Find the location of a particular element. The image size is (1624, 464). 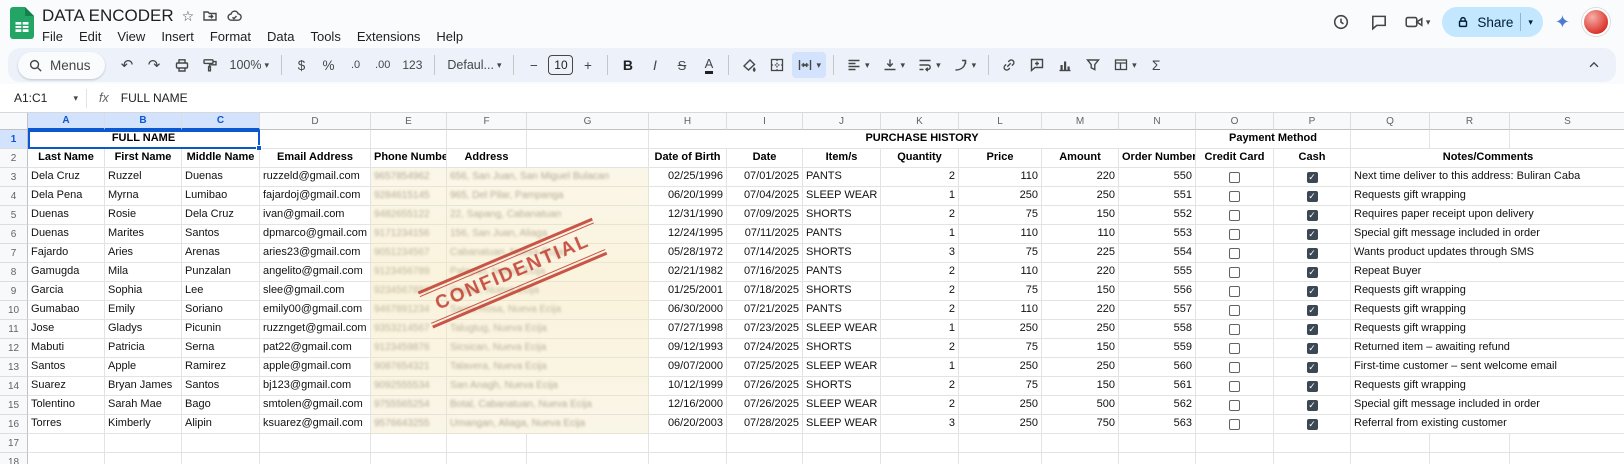

cell-K9: 2 is located at coordinates (920, 291).